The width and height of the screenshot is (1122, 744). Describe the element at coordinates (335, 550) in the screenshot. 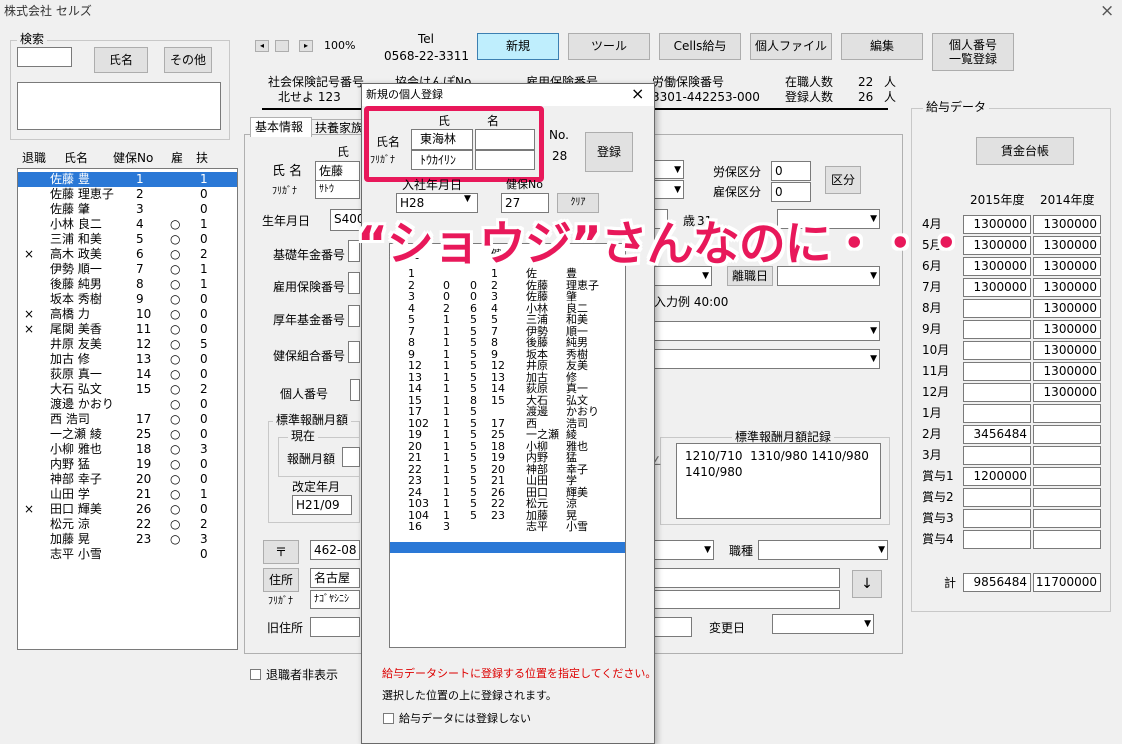

I see `zip-field: 462-08` at that location.